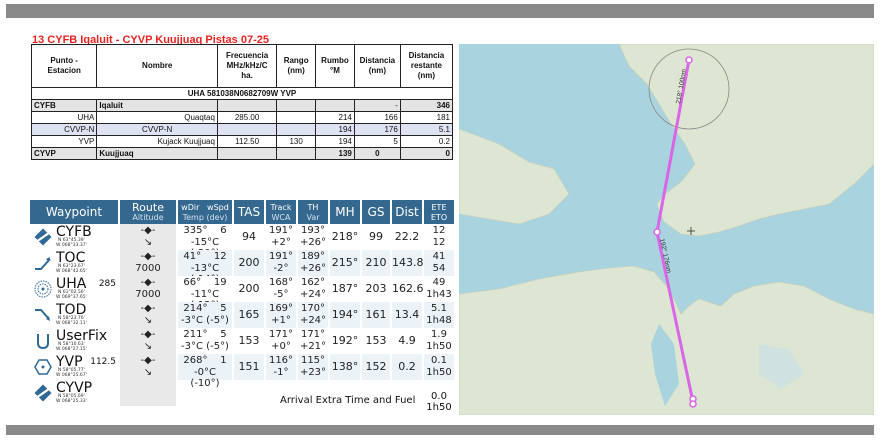  Describe the element at coordinates (148, 242) in the screenshot. I see `route-arrow-icon: ↘` at that location.